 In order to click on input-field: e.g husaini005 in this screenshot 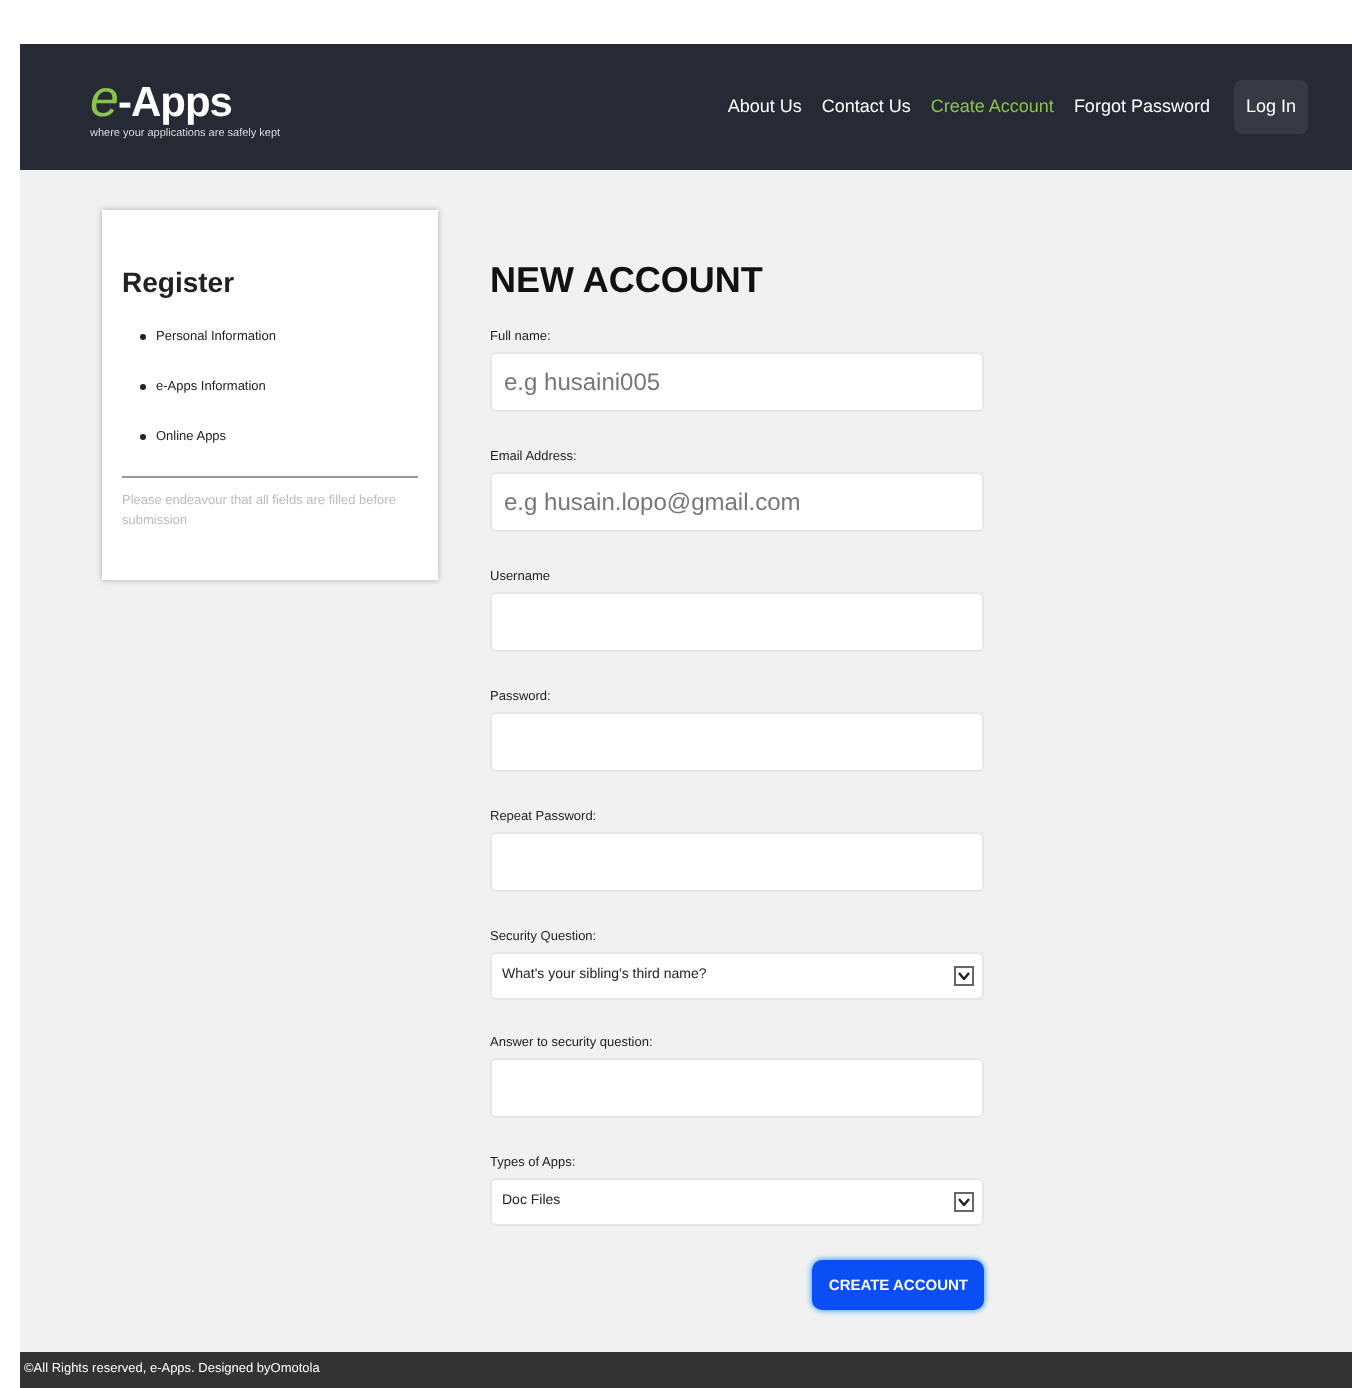, I will do `click(737, 382)`.